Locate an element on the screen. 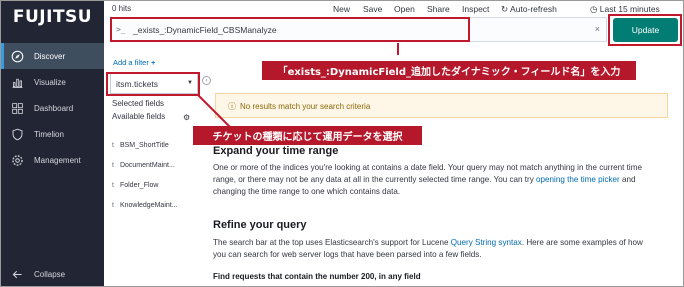 Image resolution: width=684 pixels, height=287 pixels. menu-save: Save is located at coordinates (372, 9).